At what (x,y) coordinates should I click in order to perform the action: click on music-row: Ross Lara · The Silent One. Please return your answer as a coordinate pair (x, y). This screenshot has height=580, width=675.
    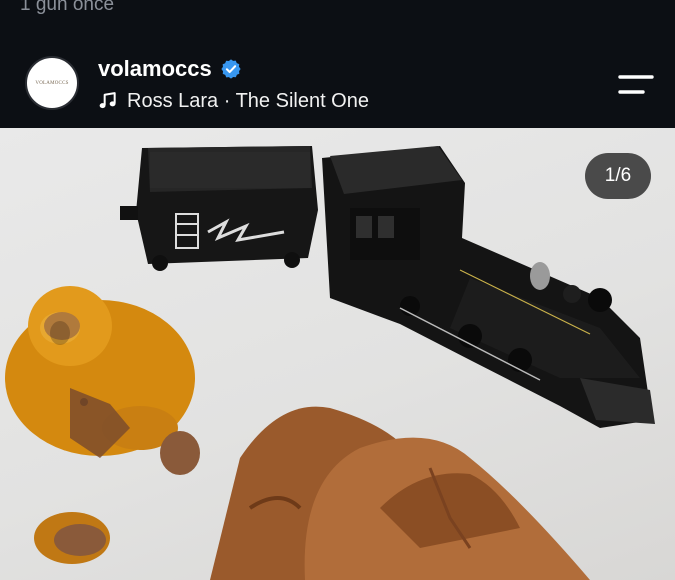
    Looking at the image, I should click on (233, 101).